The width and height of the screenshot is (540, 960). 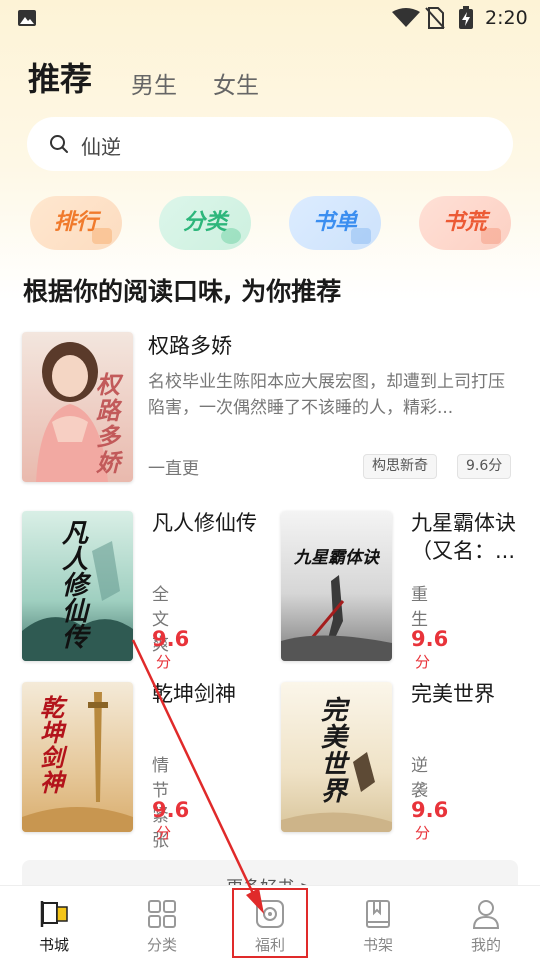 I want to click on search-icon, so click(x=59, y=144).